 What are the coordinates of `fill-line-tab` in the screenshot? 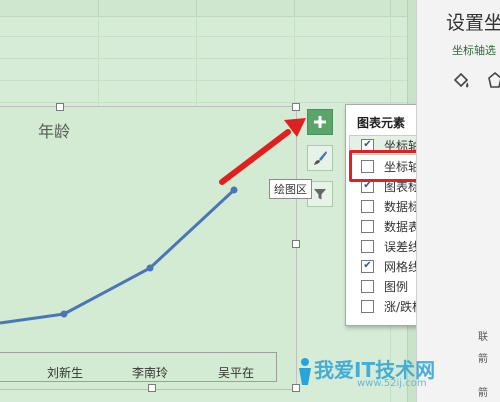 It's located at (461, 81).